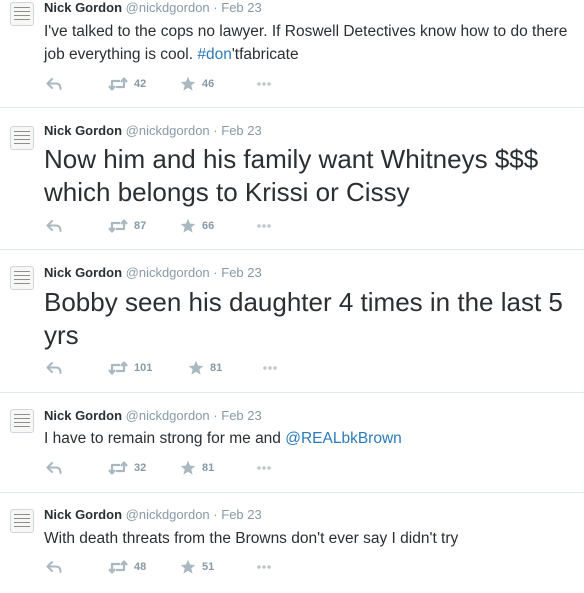 This screenshot has height=593, width=584. Describe the element at coordinates (214, 54) in the screenshot. I see `hashtag-link: #don` at that location.